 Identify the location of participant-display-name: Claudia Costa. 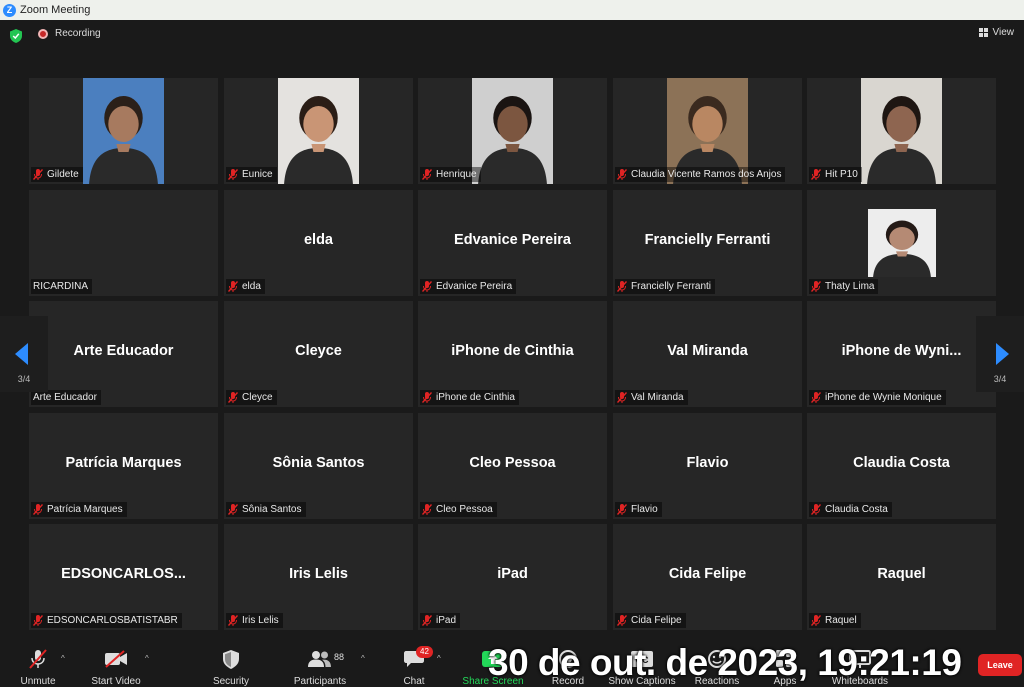
(901, 463).